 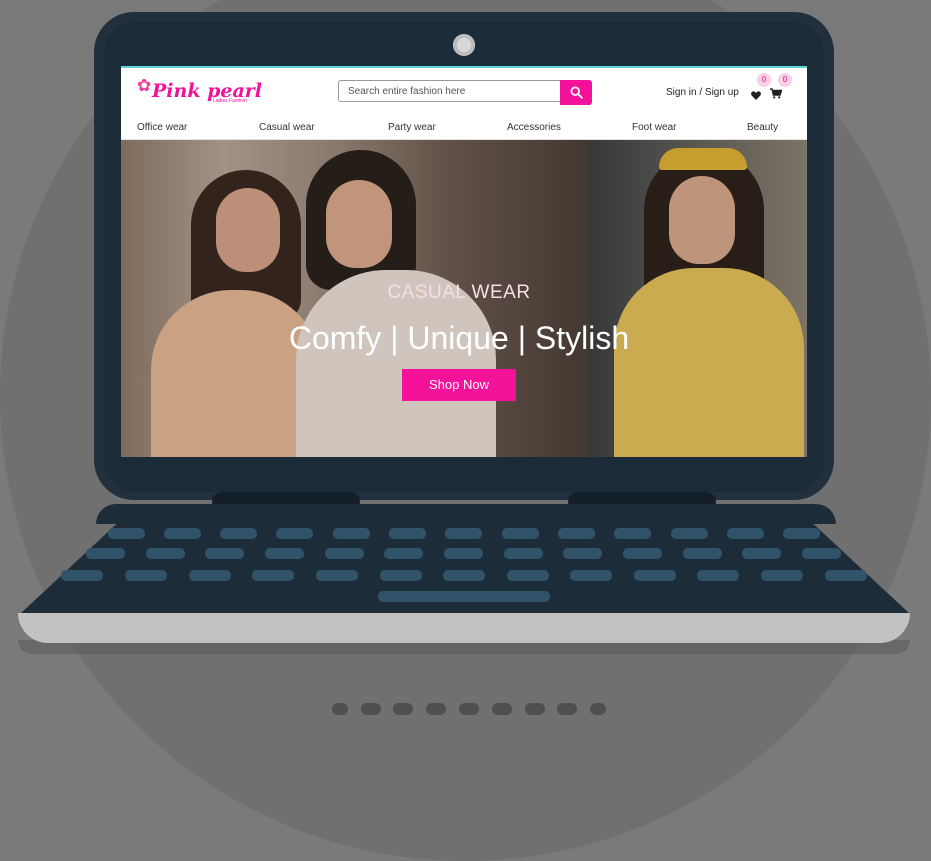 I want to click on wishlist-button, so click(x=756, y=96).